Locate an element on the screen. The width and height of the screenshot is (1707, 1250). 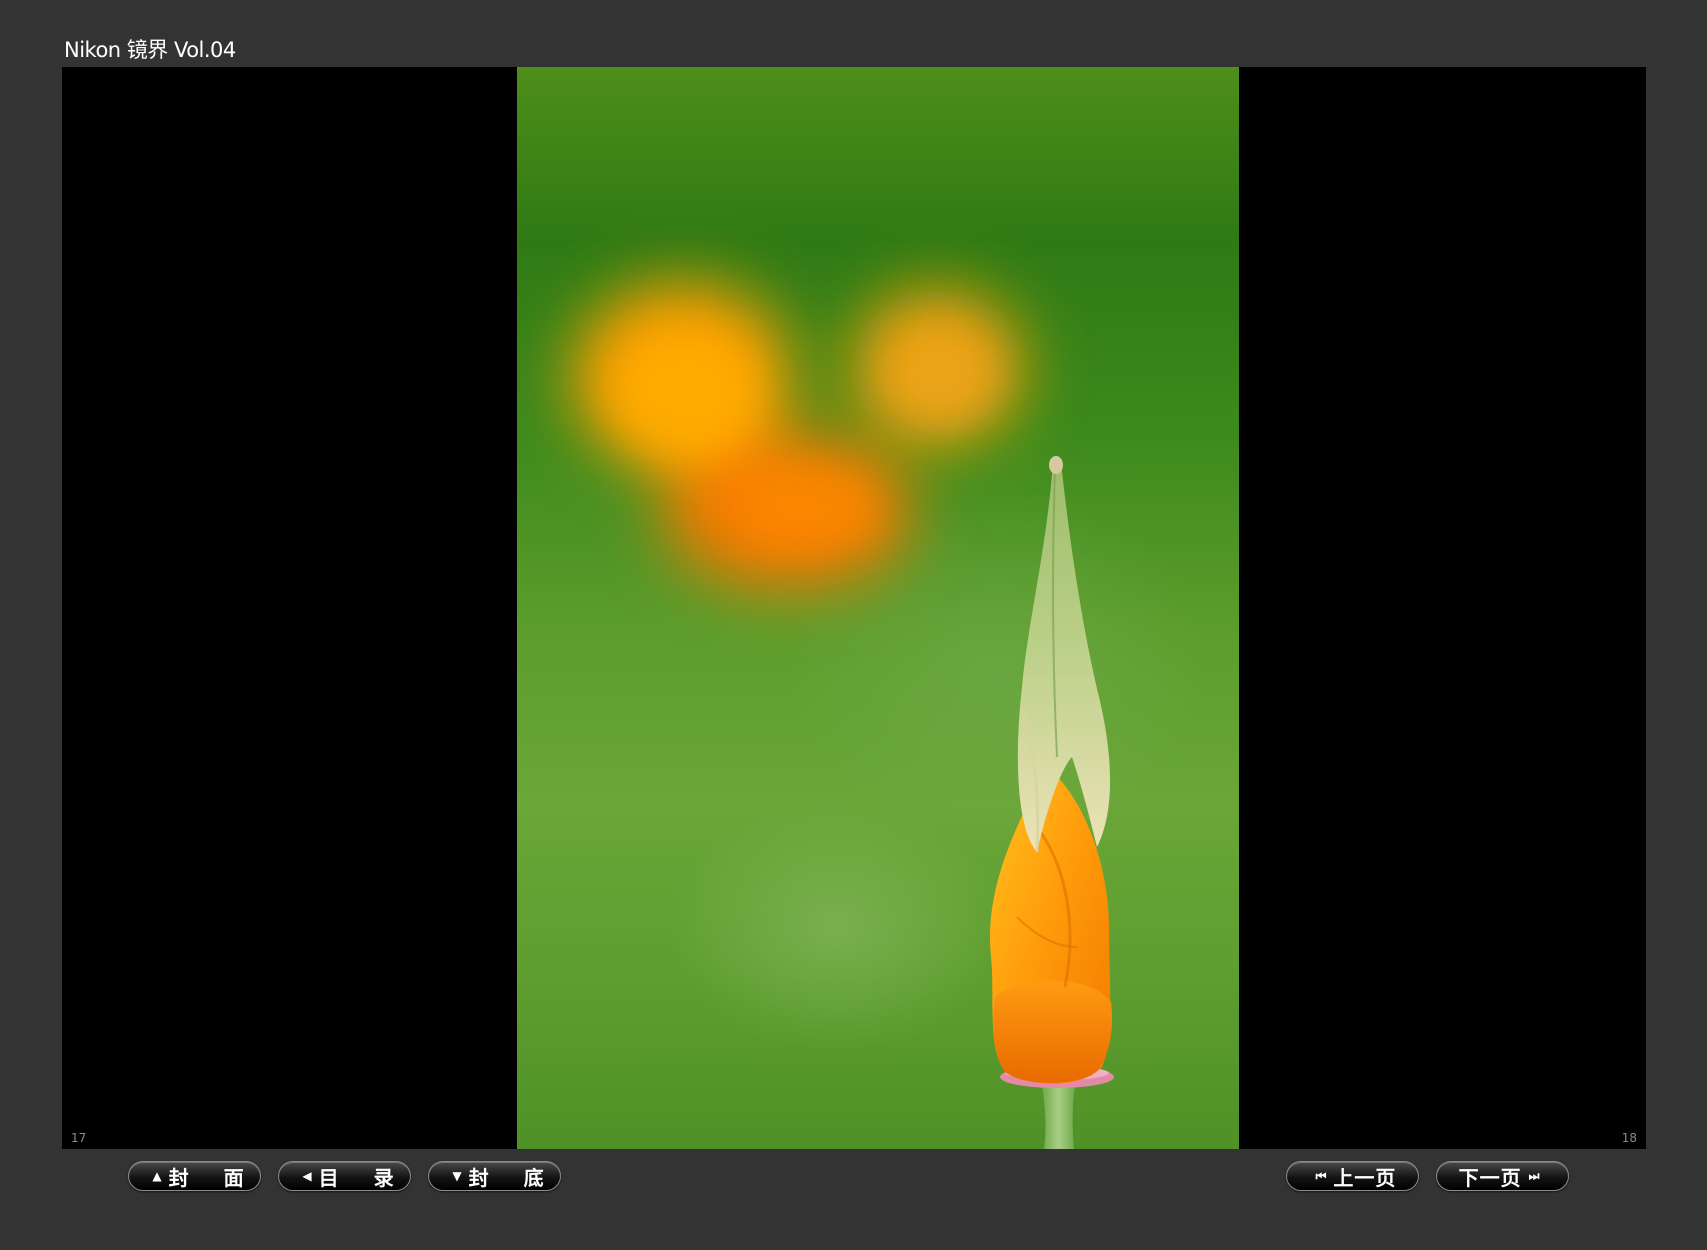
prev-page-button-label: 上一页 is located at coordinates (1365, 1177).